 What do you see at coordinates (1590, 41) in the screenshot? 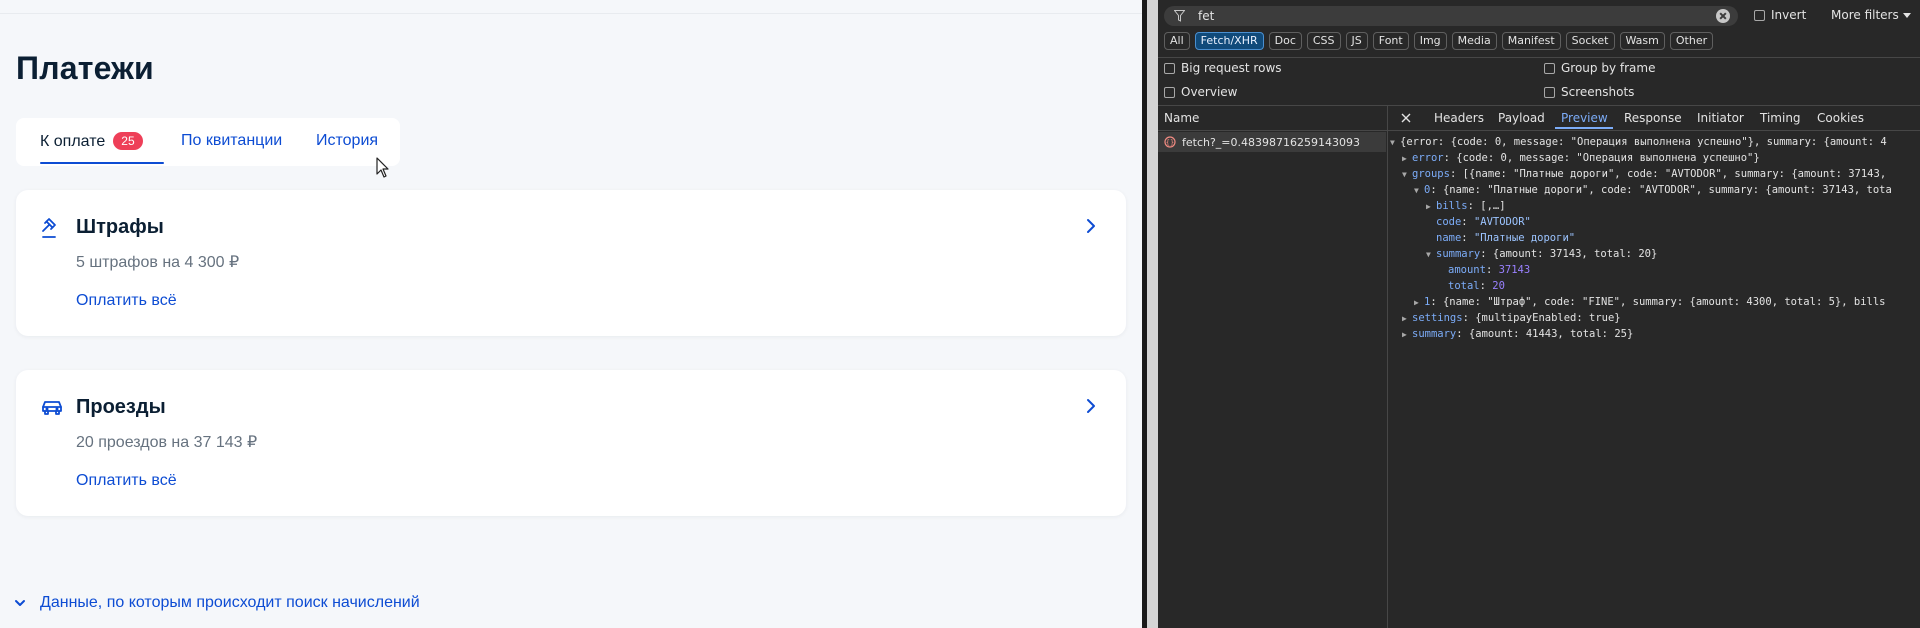
I see `type-filter-socket: Socket` at bounding box center [1590, 41].